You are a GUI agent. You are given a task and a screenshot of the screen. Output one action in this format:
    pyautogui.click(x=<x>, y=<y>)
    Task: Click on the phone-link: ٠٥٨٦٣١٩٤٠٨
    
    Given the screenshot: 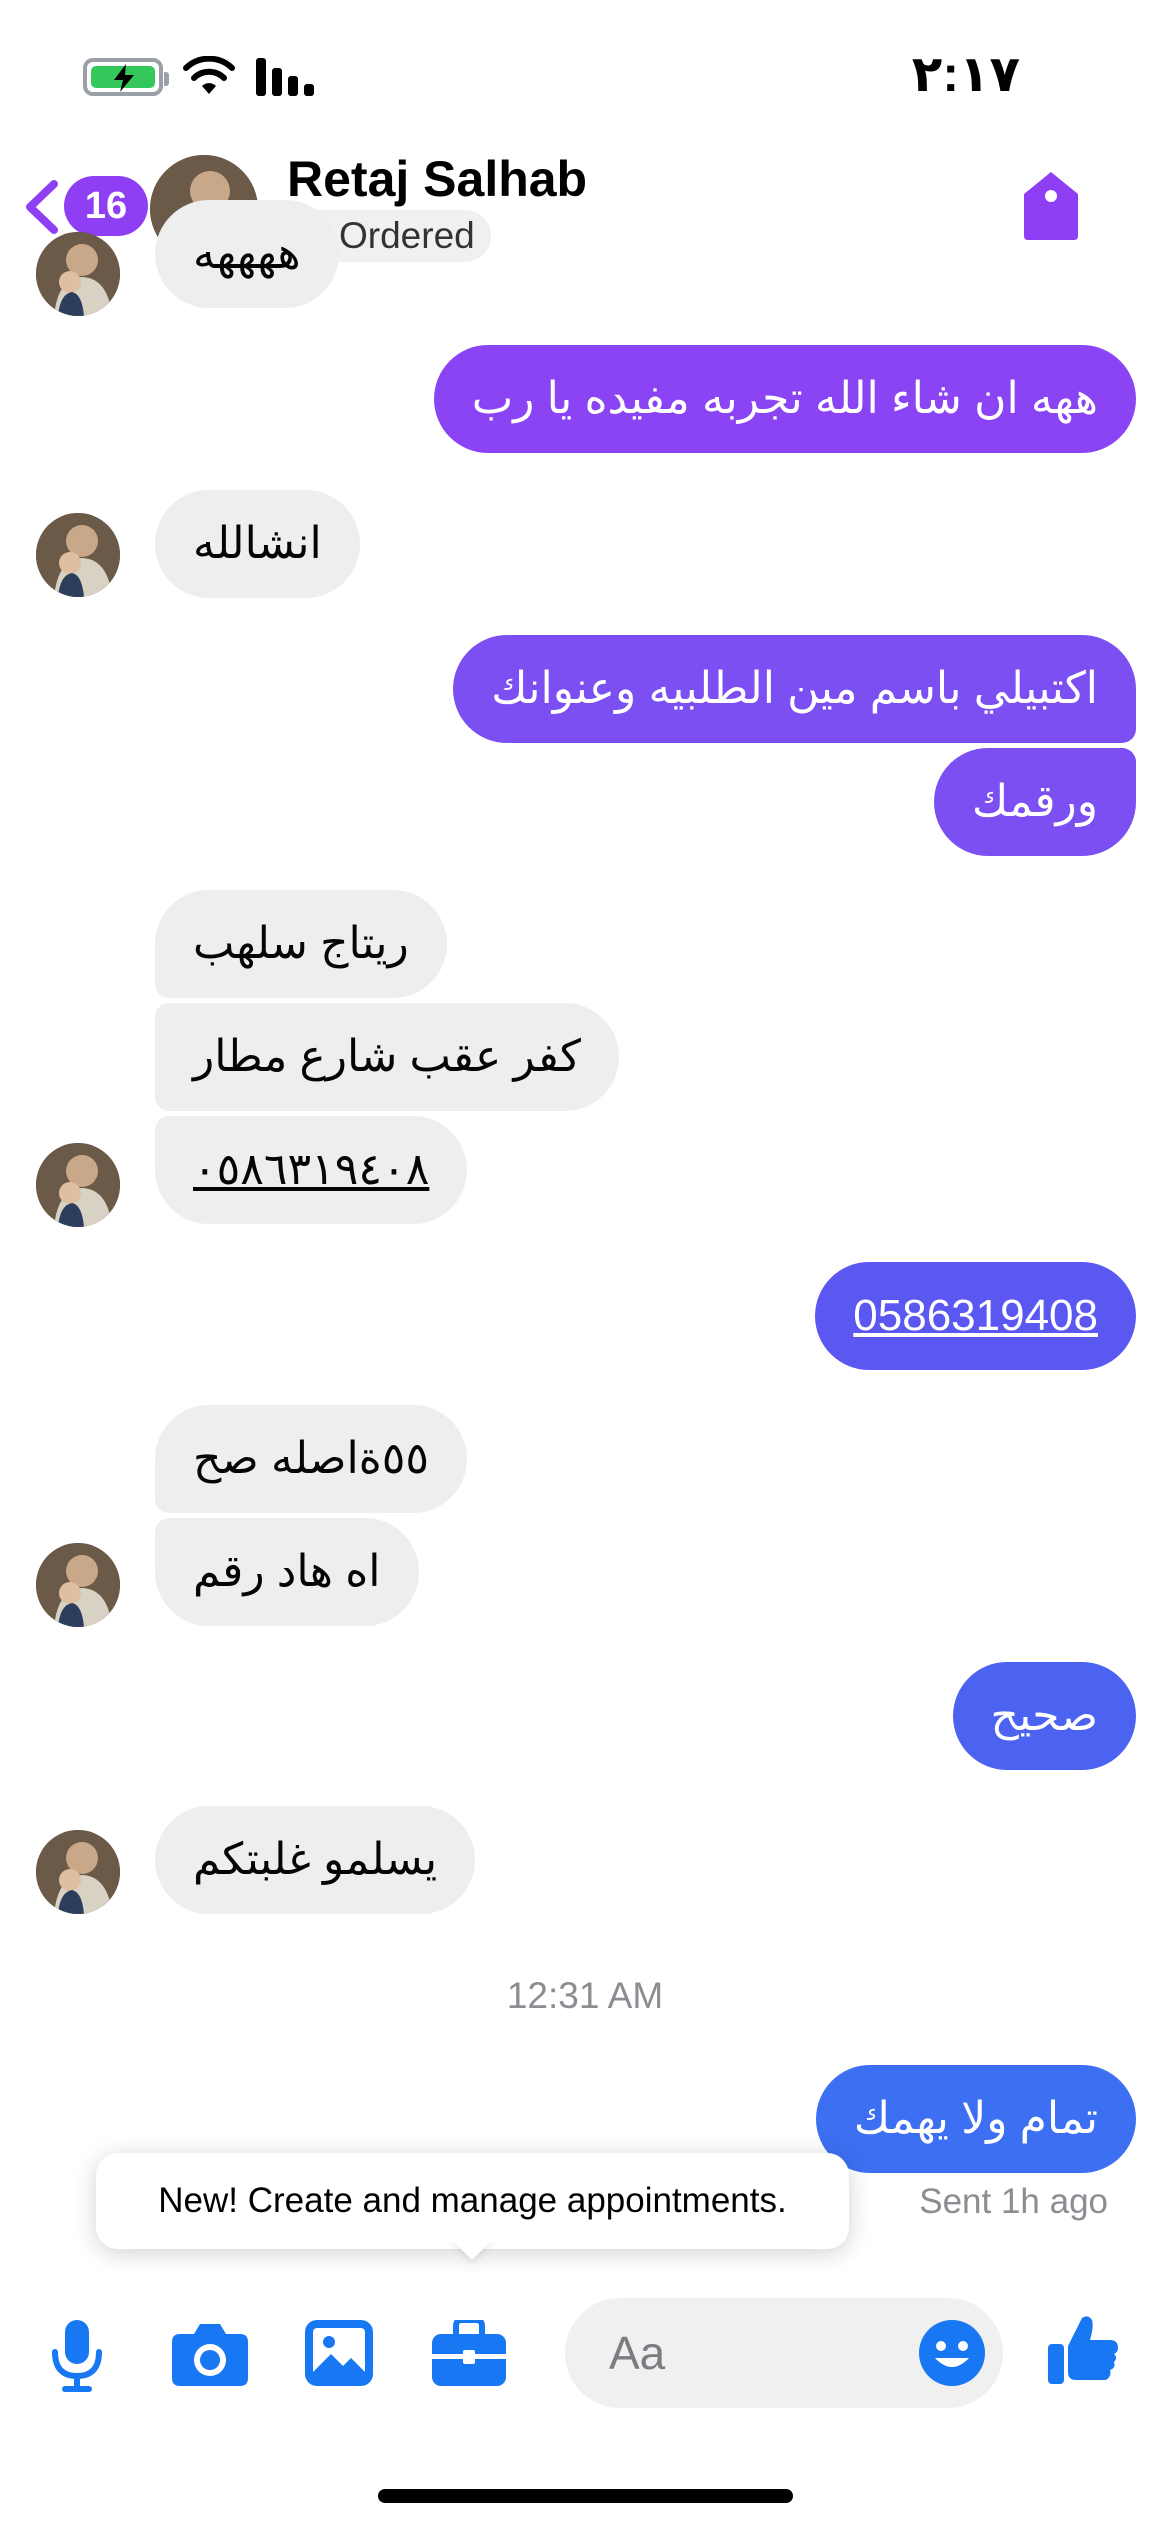 What is the action you would take?
    pyautogui.click(x=311, y=1169)
    